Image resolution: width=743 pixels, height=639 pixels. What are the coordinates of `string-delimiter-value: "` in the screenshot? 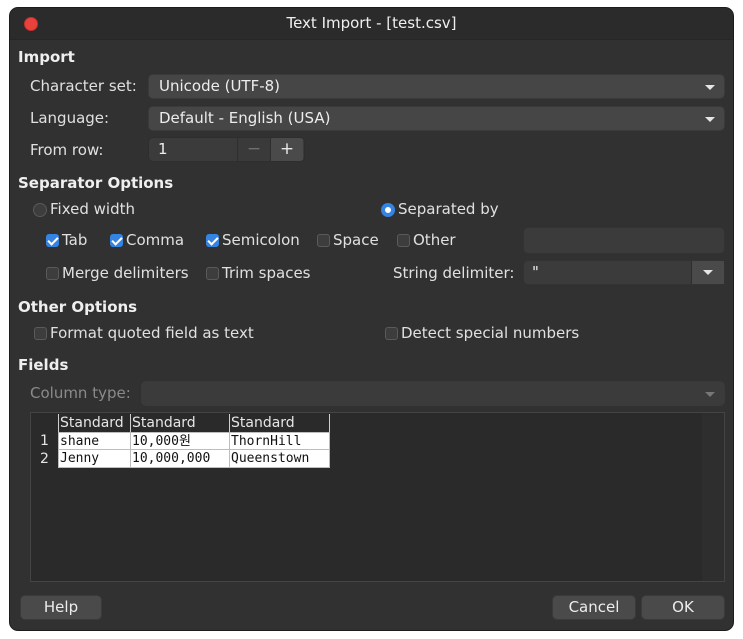 It's located at (535, 272).